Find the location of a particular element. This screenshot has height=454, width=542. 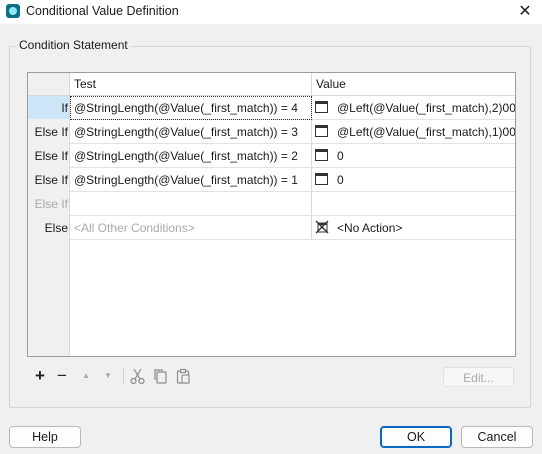

title-bar: Conditional Value Definition ✕ is located at coordinates (271, 12).